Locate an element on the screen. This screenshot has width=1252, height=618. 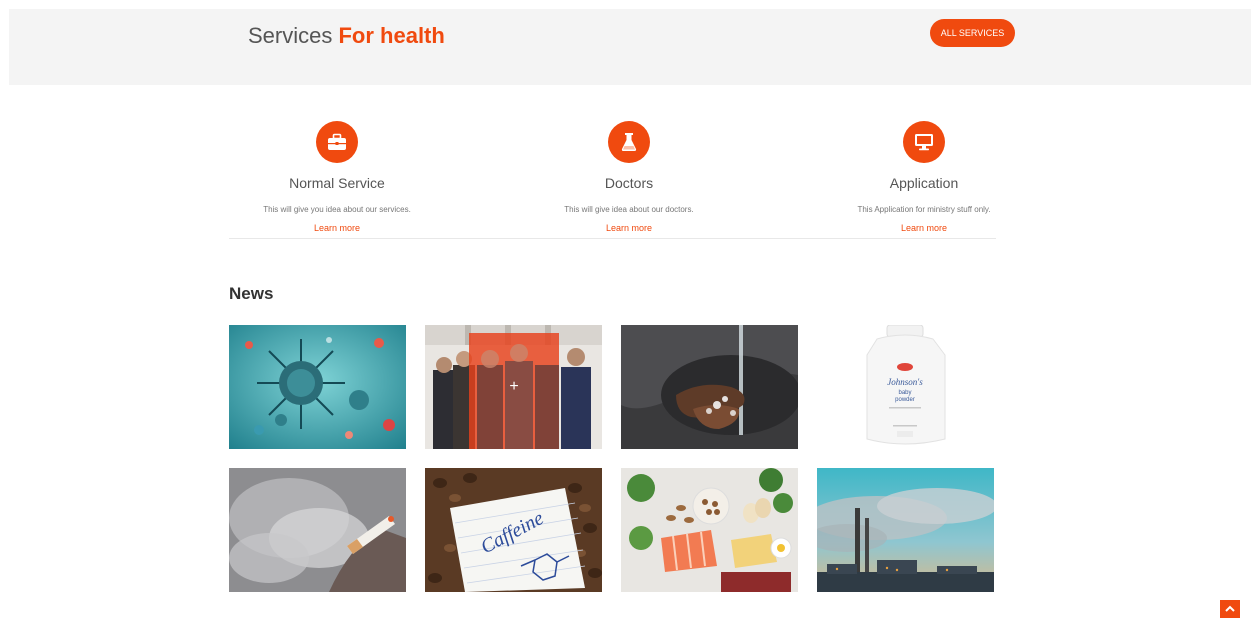
news-item-group: + is located at coordinates (513, 387).